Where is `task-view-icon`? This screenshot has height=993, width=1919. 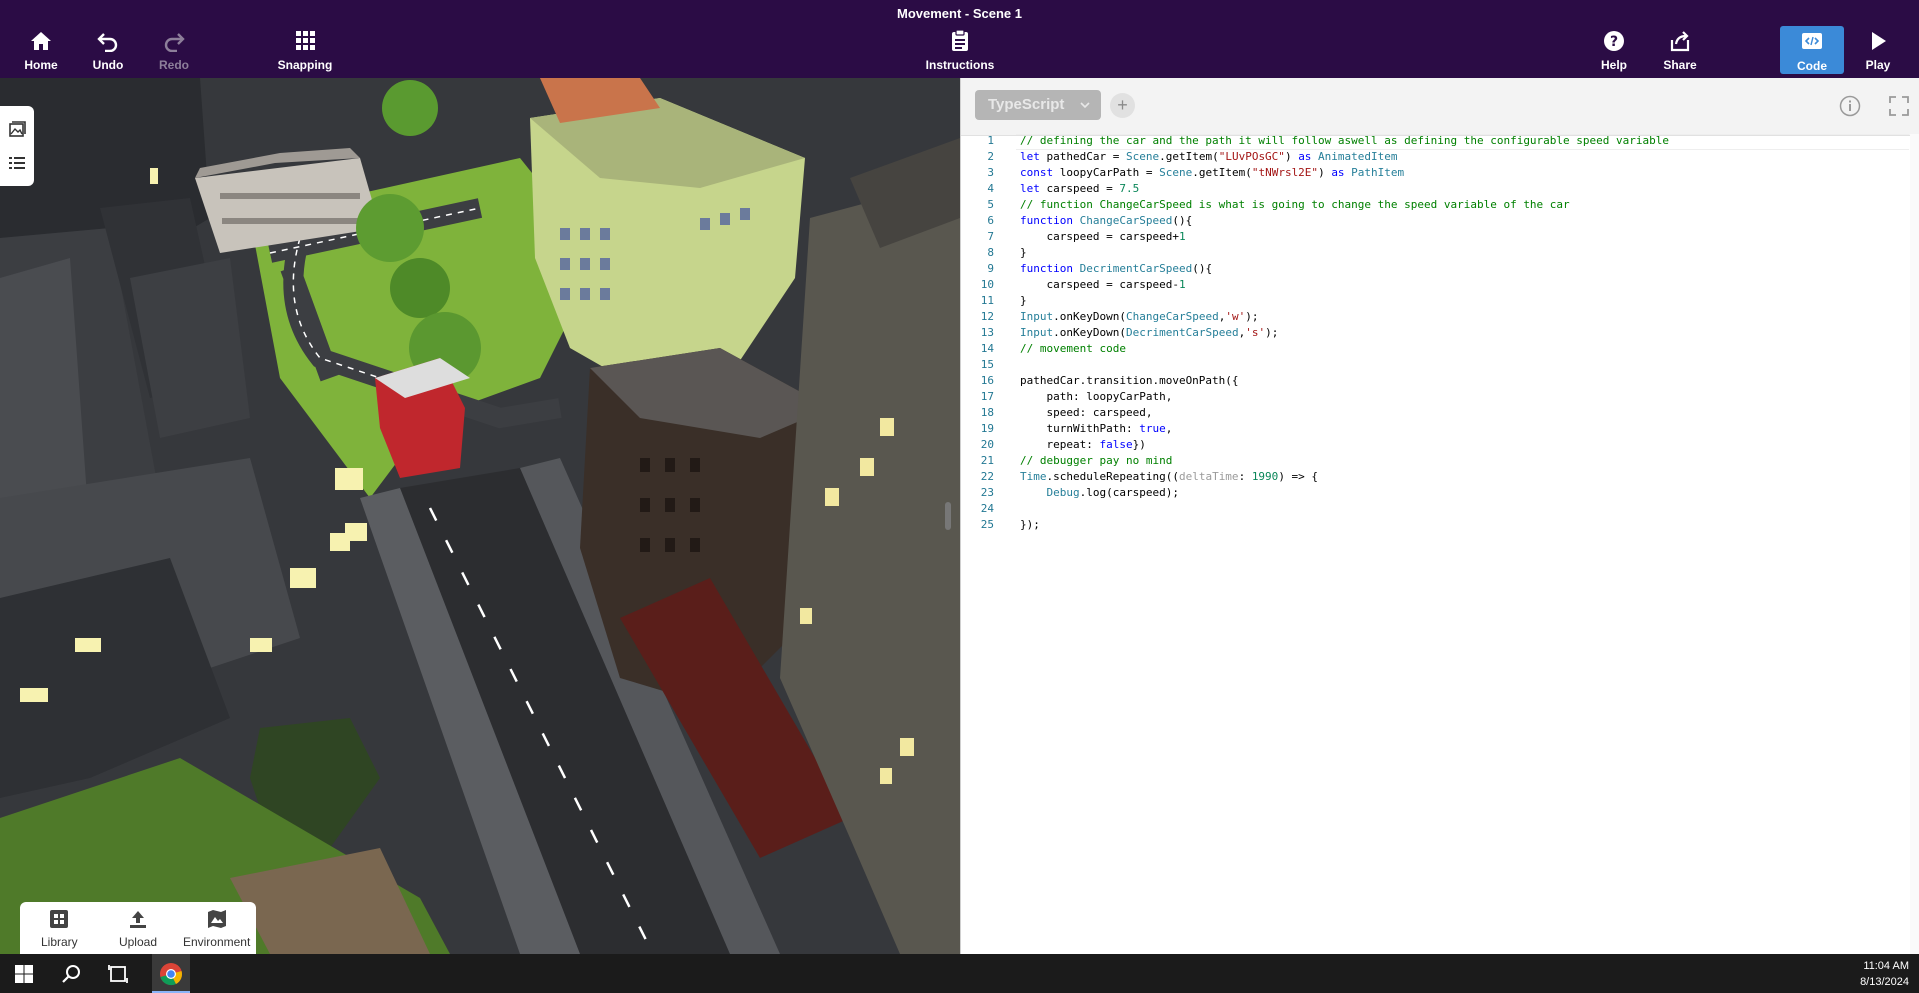 task-view-icon is located at coordinates (118, 974).